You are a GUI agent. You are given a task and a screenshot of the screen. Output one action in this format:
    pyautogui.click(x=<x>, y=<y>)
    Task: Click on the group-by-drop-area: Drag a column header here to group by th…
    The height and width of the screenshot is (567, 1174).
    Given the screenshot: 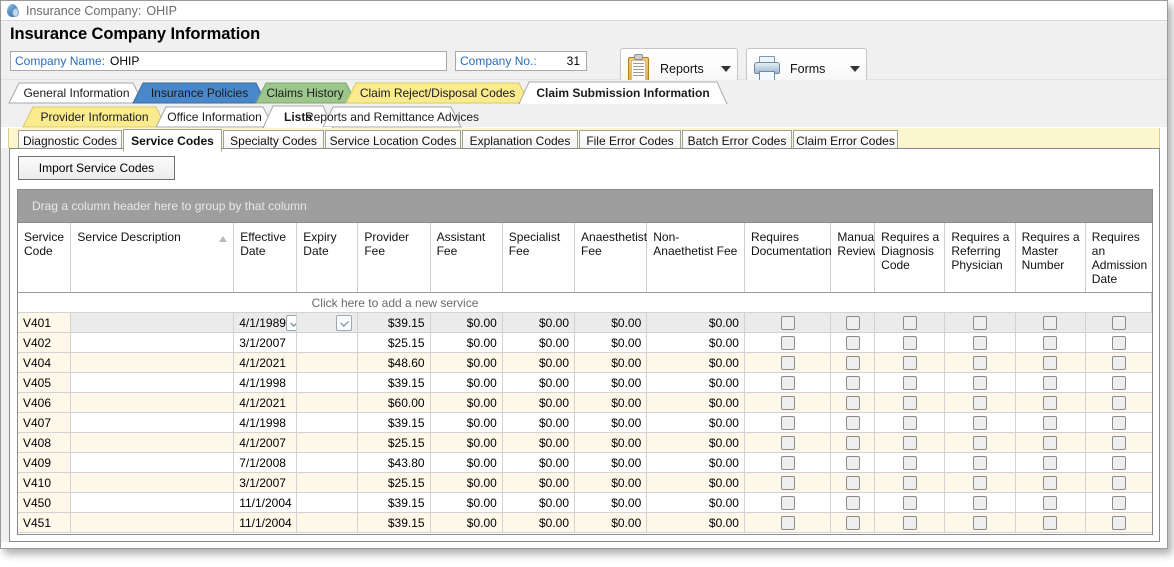 What is the action you would take?
    pyautogui.click(x=585, y=206)
    